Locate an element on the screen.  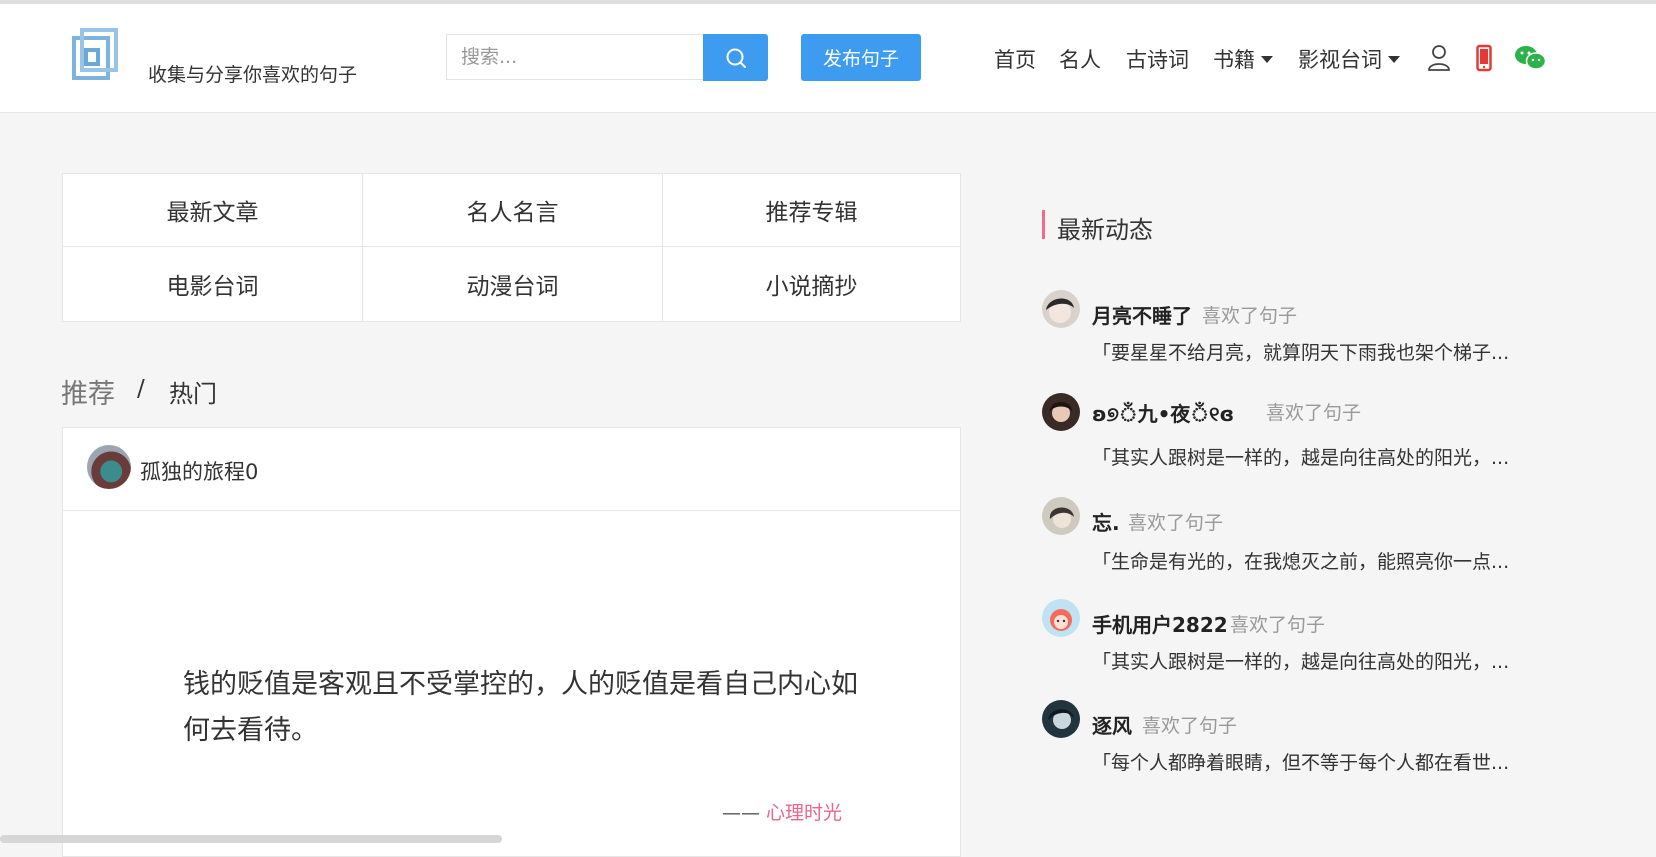
nav-books-dropdown: 书籍 is located at coordinates (1243, 59).